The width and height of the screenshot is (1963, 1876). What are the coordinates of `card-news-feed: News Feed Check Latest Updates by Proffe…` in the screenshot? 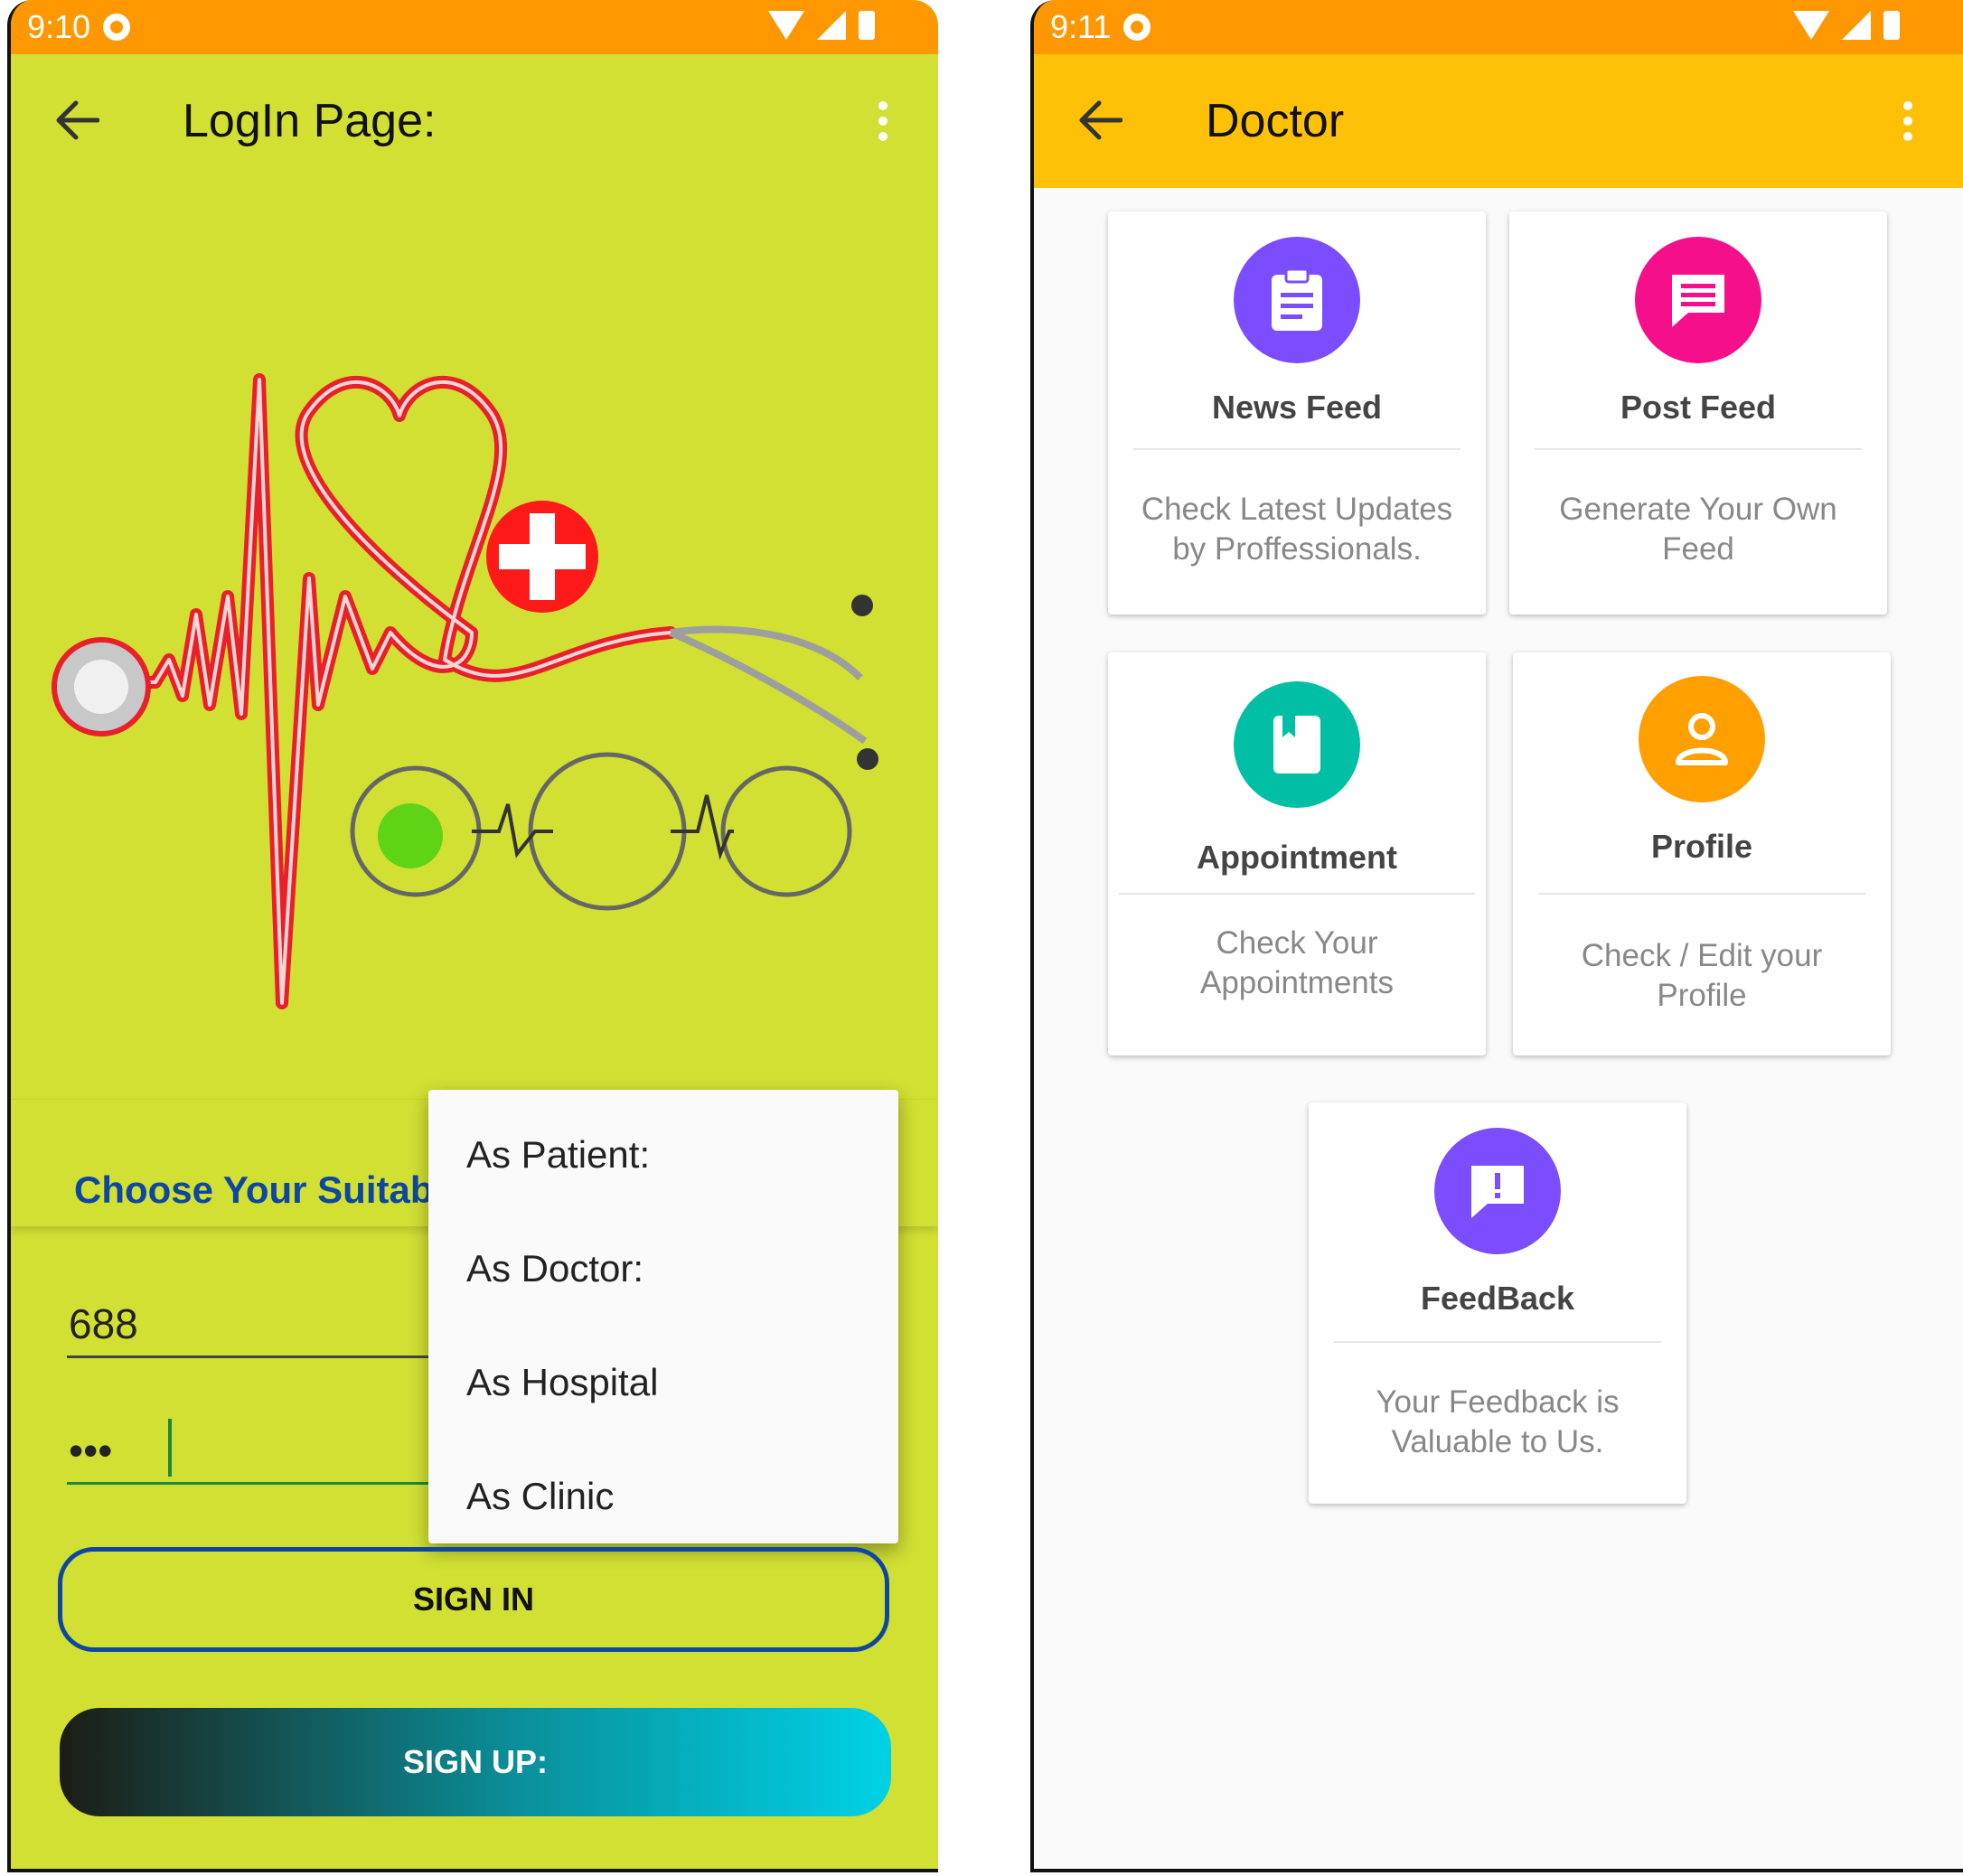 It's located at (1297, 412).